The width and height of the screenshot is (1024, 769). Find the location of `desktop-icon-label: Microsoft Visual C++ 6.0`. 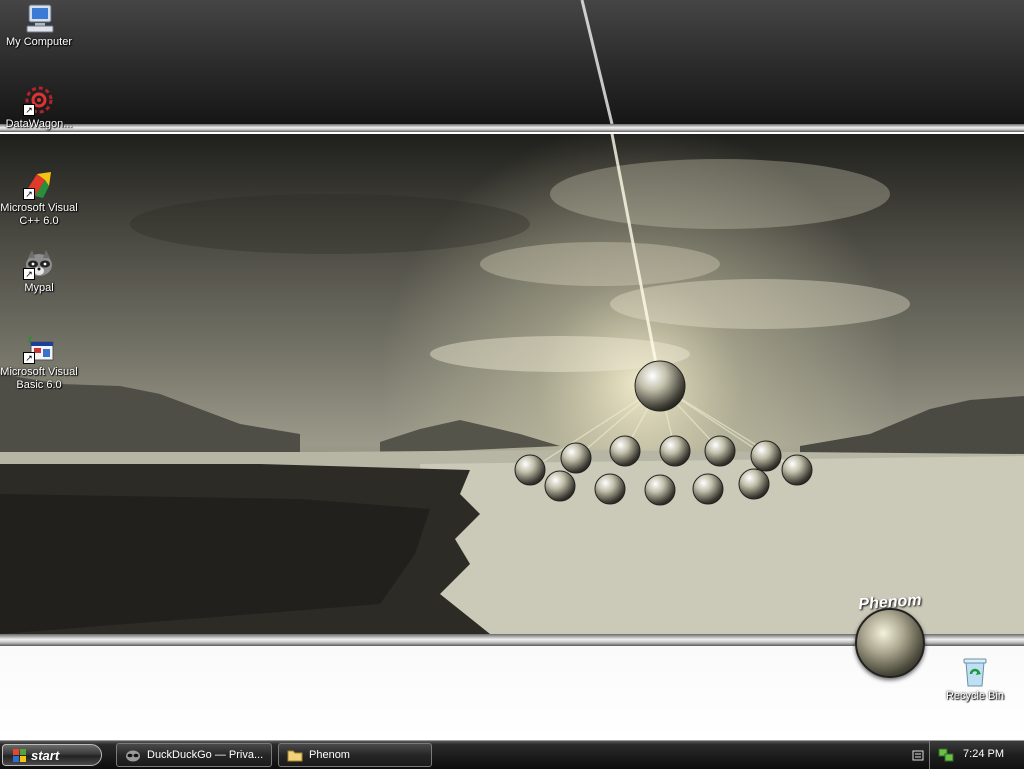

desktop-icon-label: Microsoft Visual C++ 6.0 is located at coordinates (39, 214).